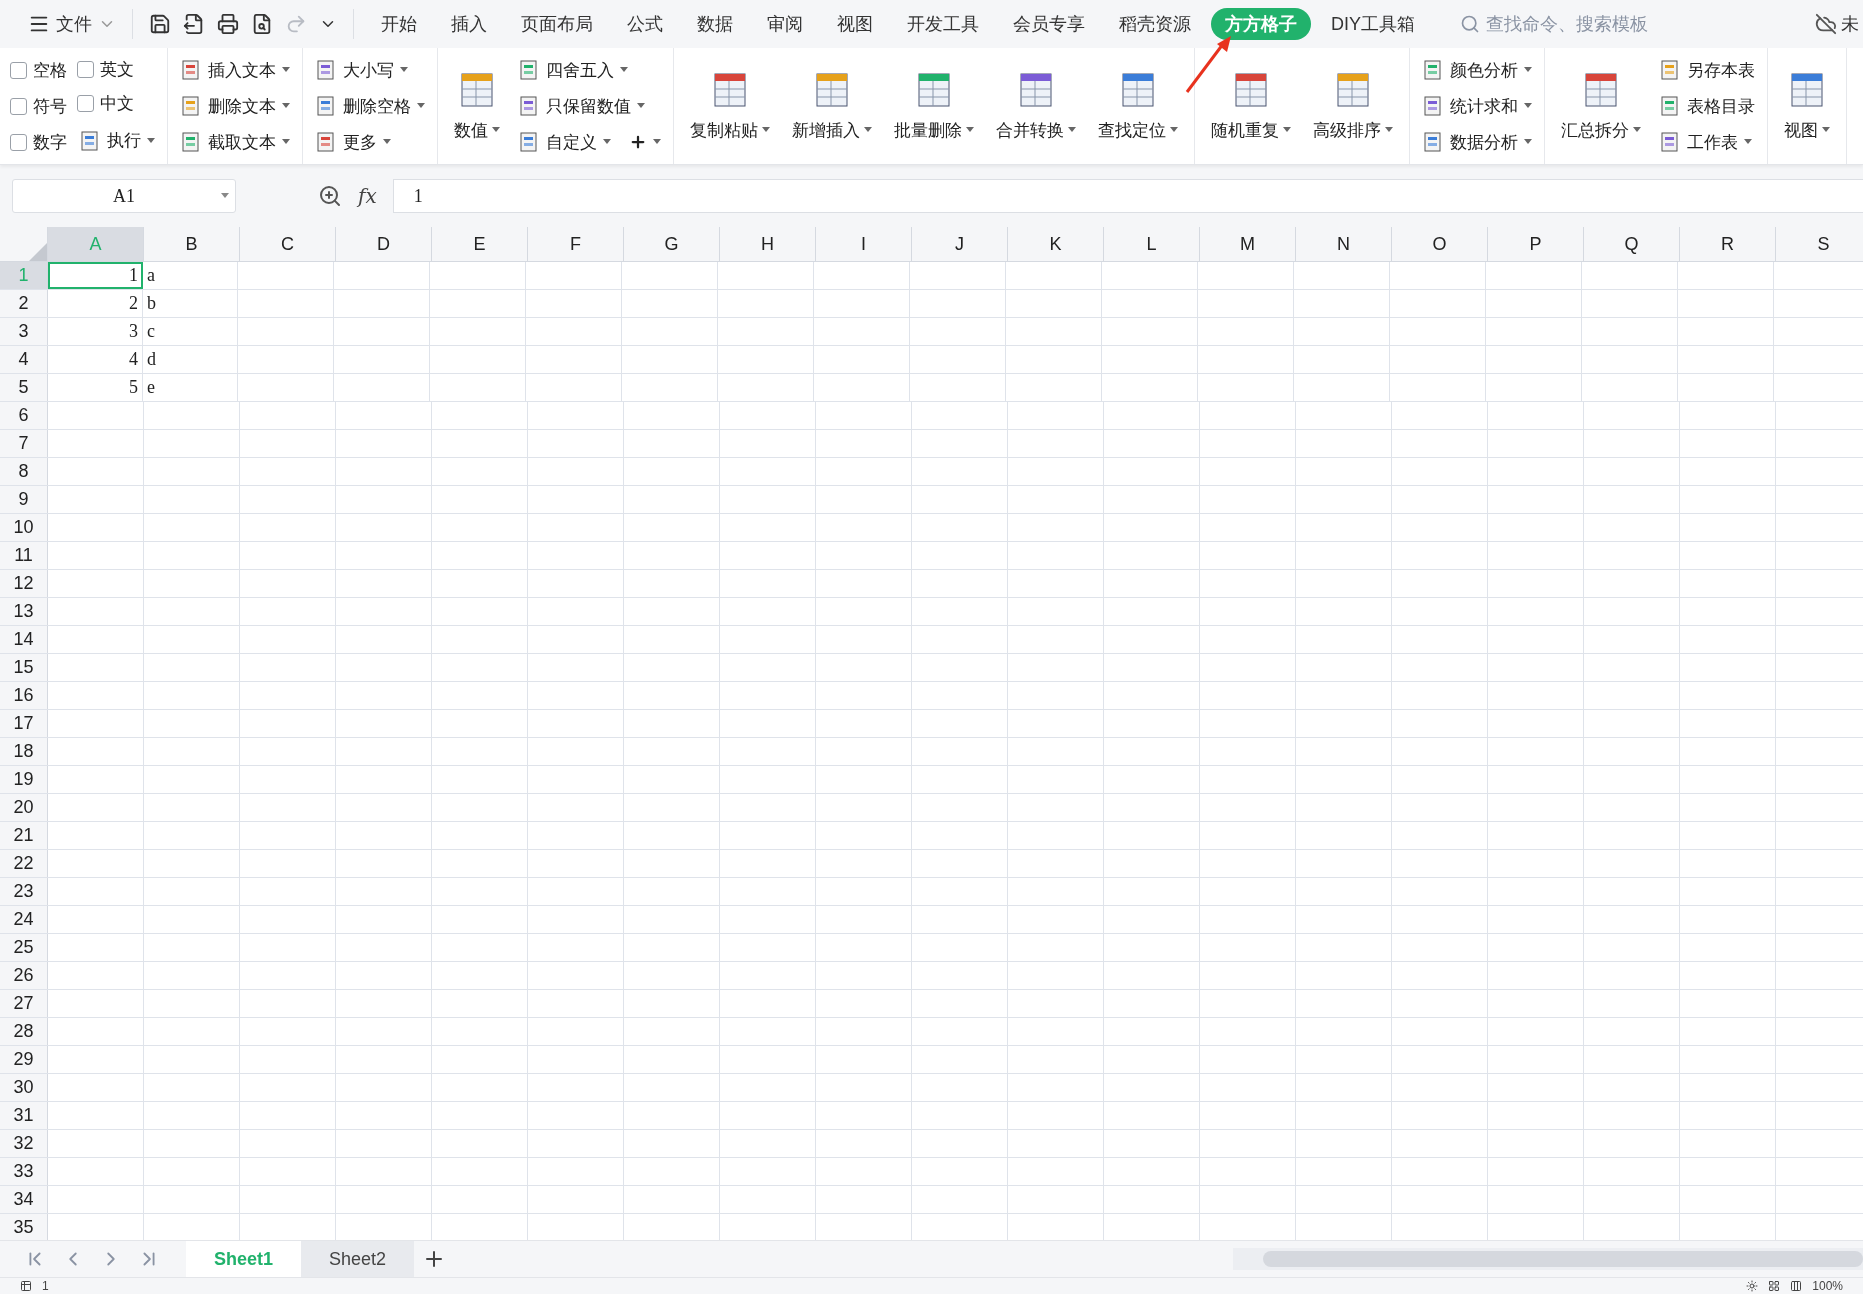 This screenshot has width=1863, height=1294. I want to click on ribbon-button: 四舍五入, so click(589, 70).